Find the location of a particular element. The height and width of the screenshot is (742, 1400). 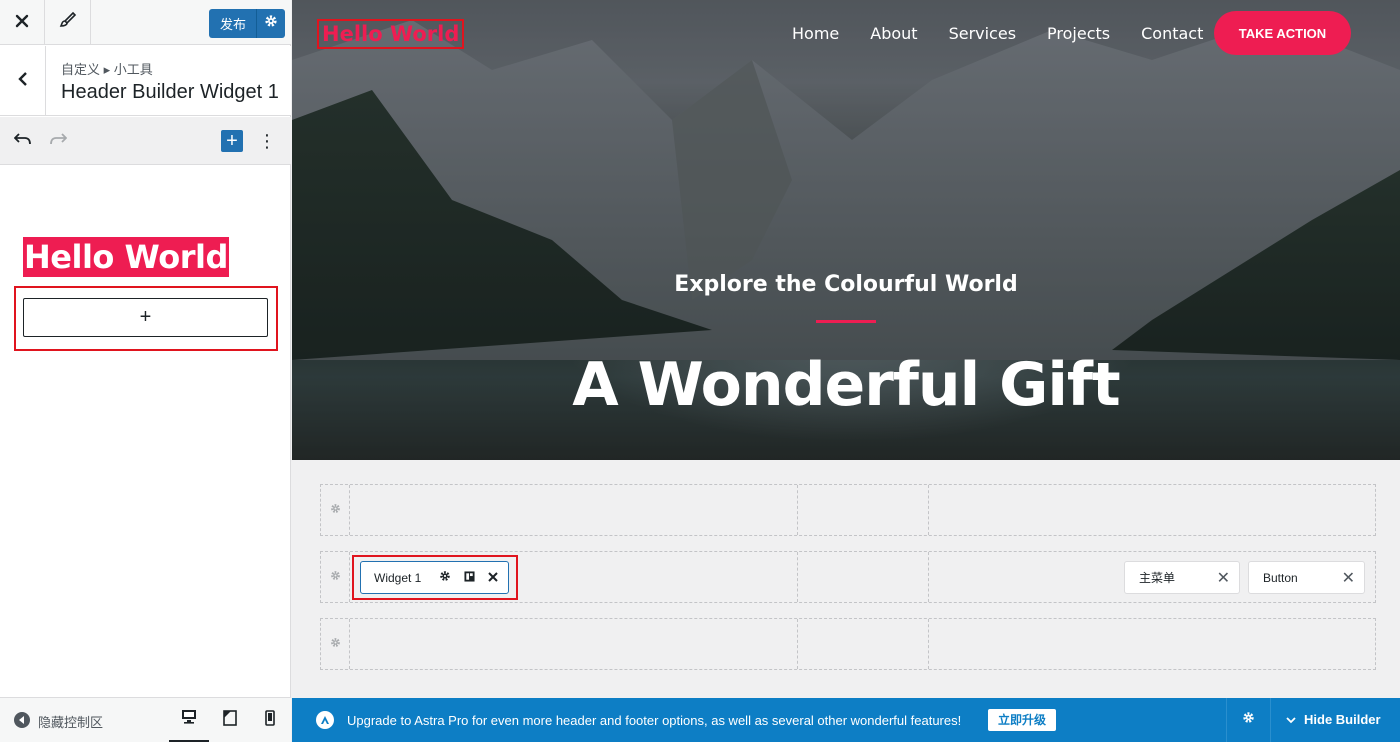

hide-controls-button: 隐藏控制区 is located at coordinates (58, 721).